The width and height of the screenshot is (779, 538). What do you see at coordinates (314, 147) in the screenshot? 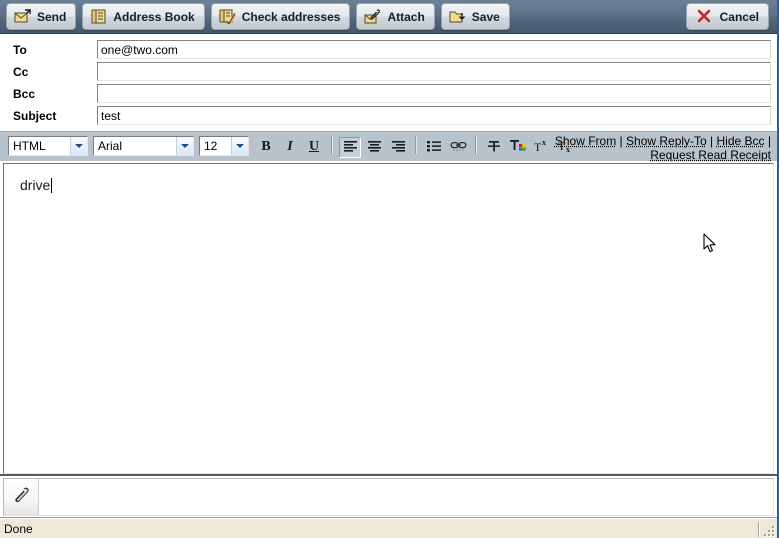
I see `underline-button: U` at bounding box center [314, 147].